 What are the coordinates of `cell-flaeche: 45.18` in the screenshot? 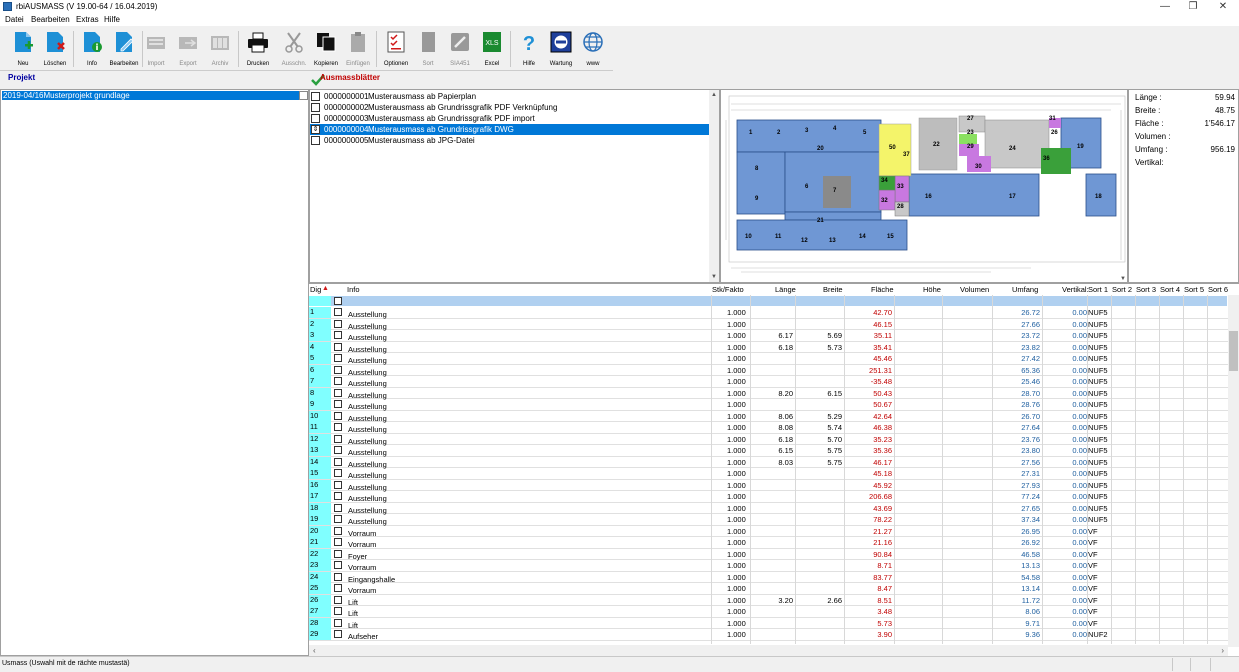 It's located at (882, 473).